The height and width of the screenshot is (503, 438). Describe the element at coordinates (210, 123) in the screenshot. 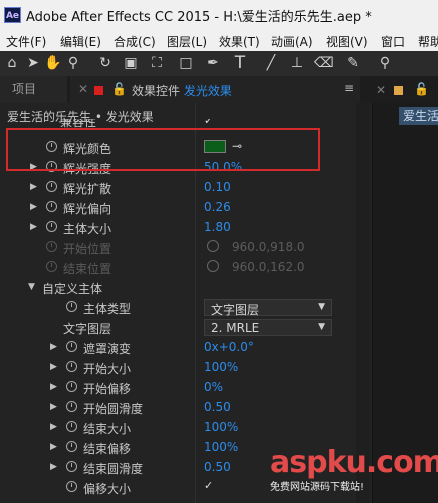

I see `compatibility-checkbox: ✓` at that location.